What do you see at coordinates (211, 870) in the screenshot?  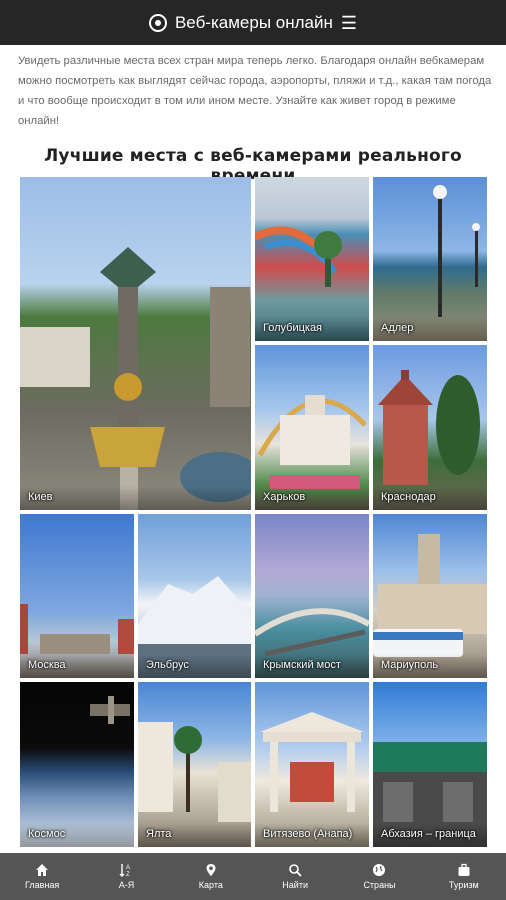 I see `map-pin-icon` at bounding box center [211, 870].